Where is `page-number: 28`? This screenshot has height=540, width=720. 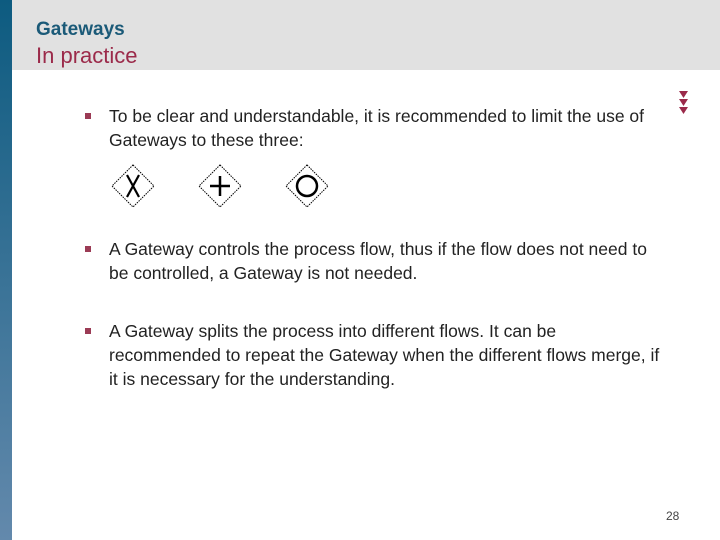 page-number: 28 is located at coordinates (673, 516).